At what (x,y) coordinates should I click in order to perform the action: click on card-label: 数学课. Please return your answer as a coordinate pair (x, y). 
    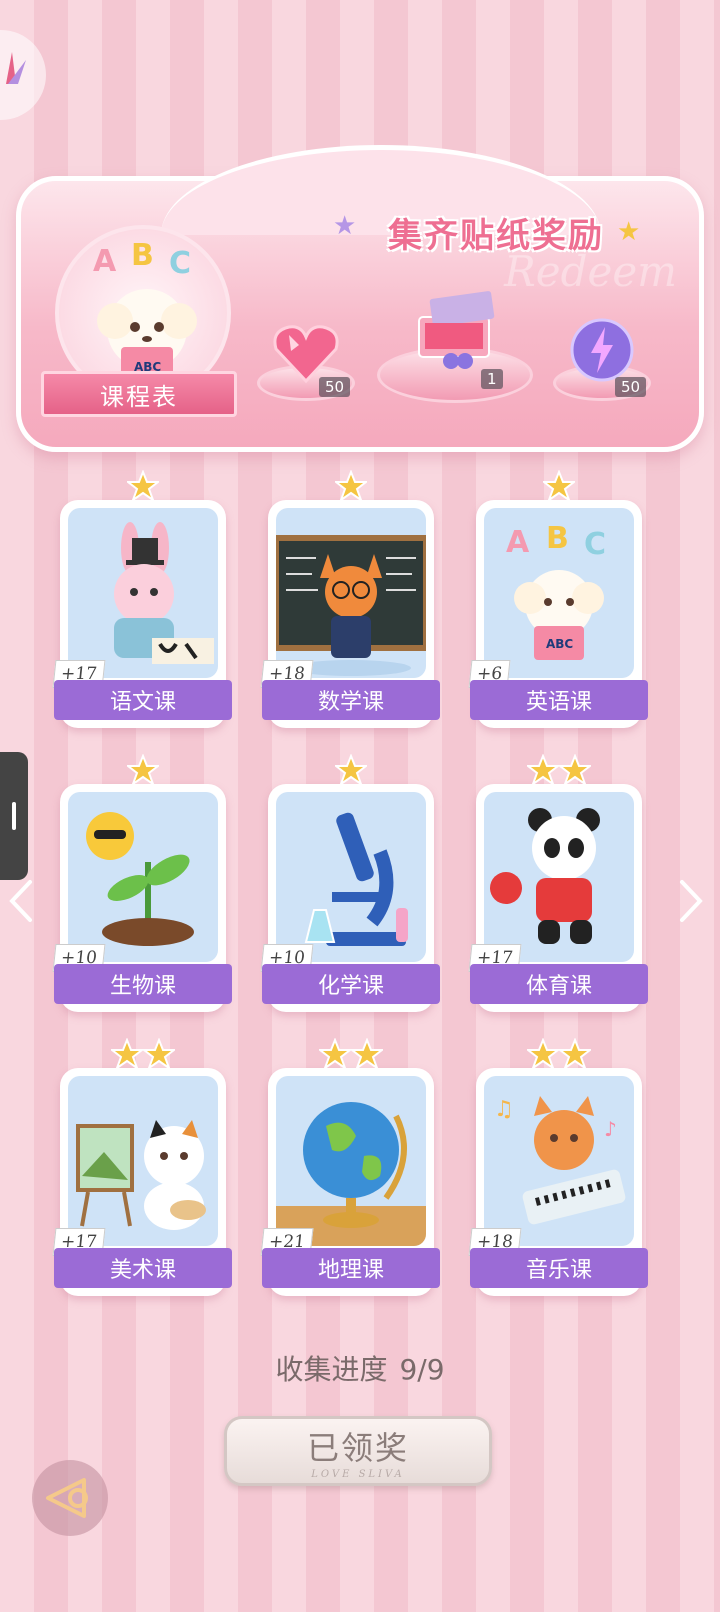
    Looking at the image, I should click on (351, 700).